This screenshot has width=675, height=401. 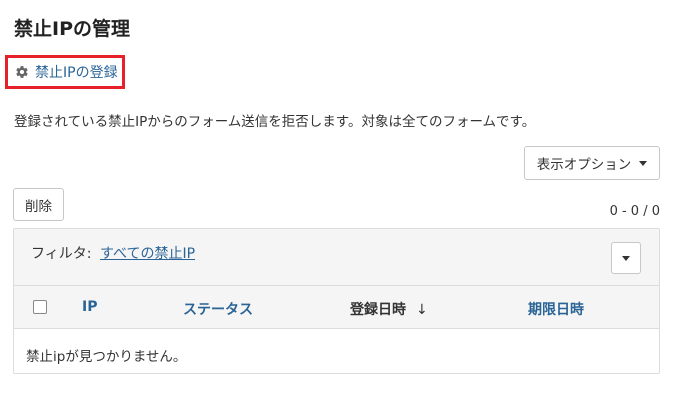 I want to click on empty-table-row: 禁止ipが見つかりません。, so click(x=336, y=351).